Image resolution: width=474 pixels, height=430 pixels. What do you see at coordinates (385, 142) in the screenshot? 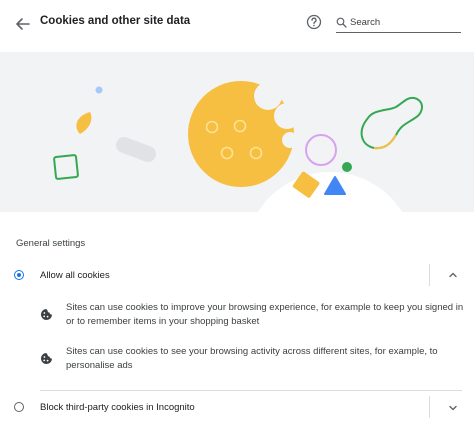
I see `yellow-blob-segment` at bounding box center [385, 142].